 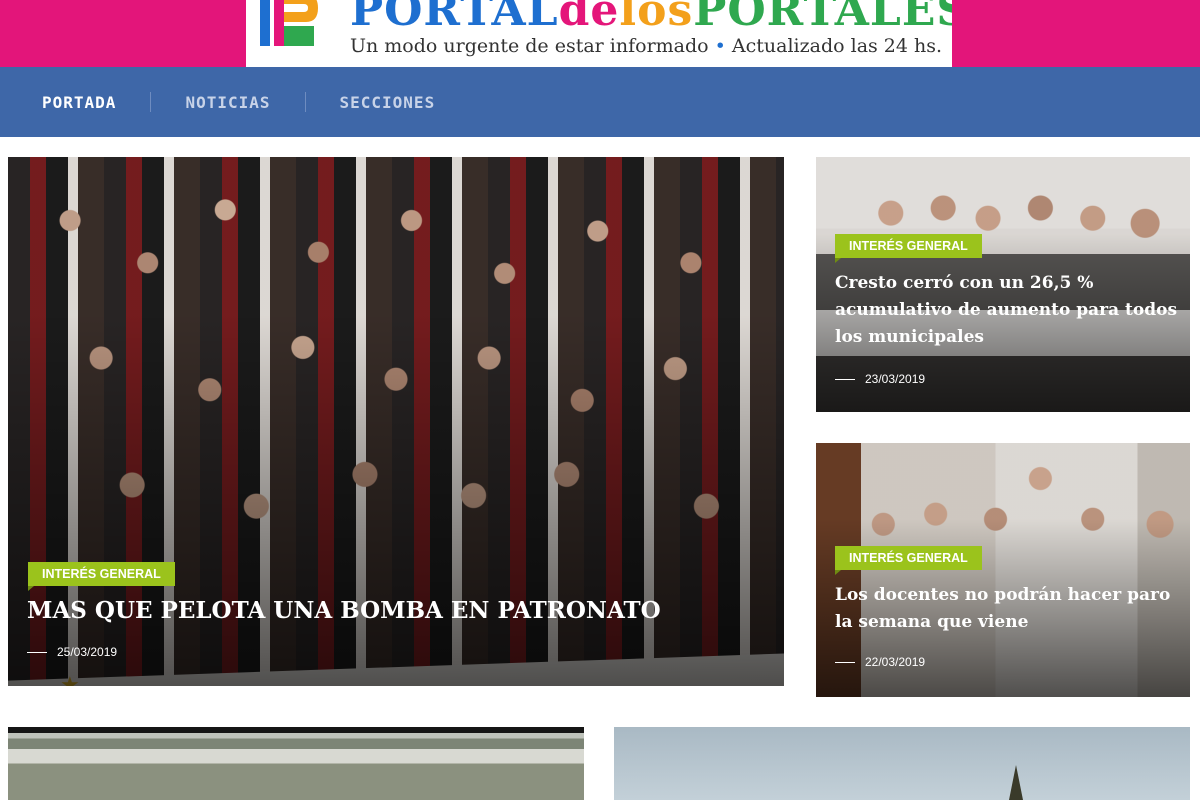 What do you see at coordinates (227, 102) in the screenshot?
I see `nav-item-noticias: NOTICIAS` at bounding box center [227, 102].